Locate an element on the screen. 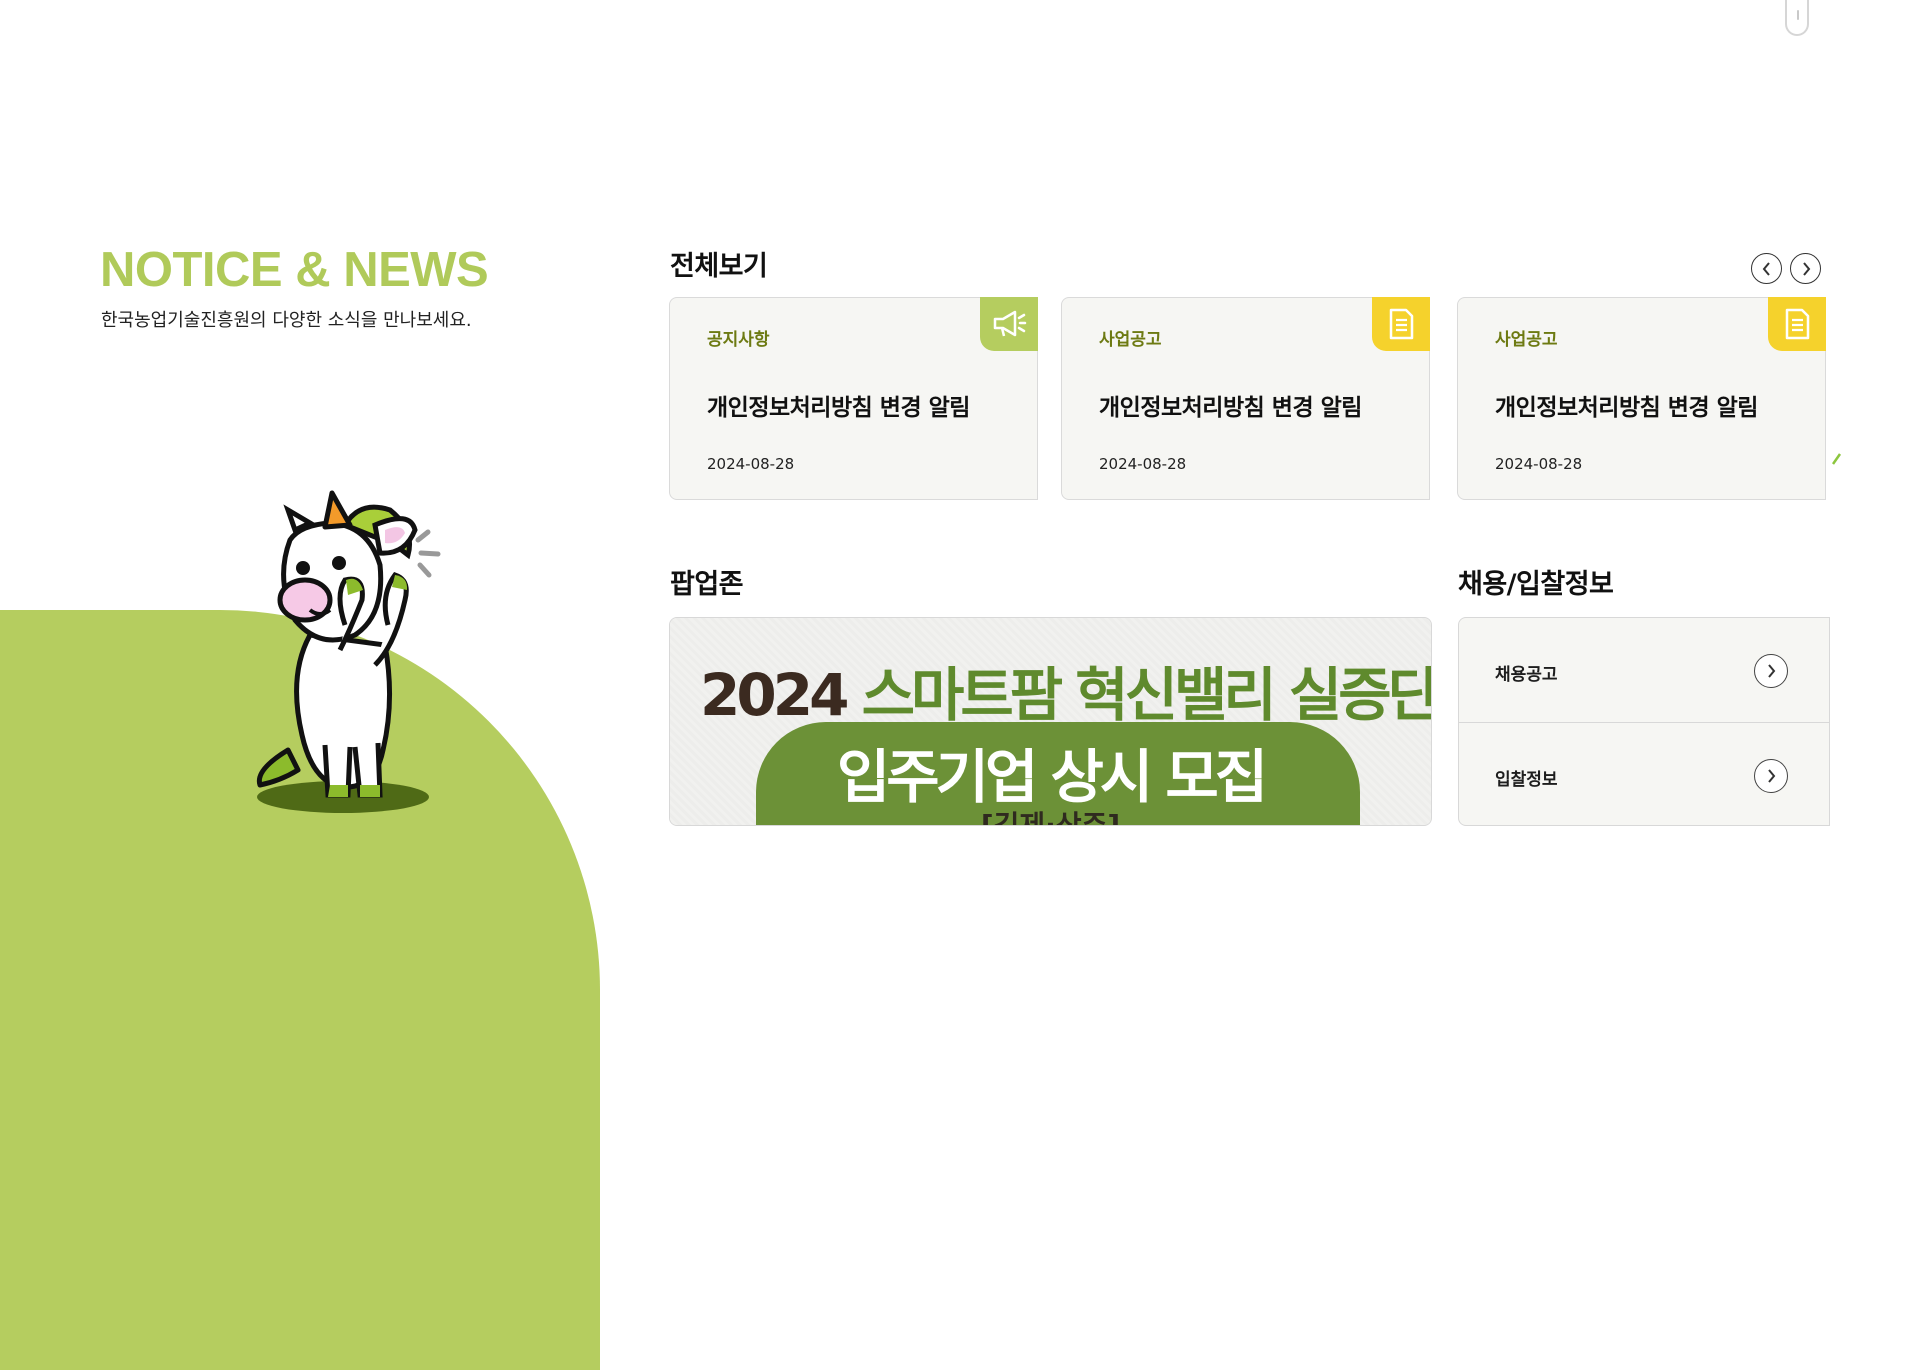 The height and width of the screenshot is (1370, 1920). popup-zone-heading: 팝업존 is located at coordinates (707, 584).